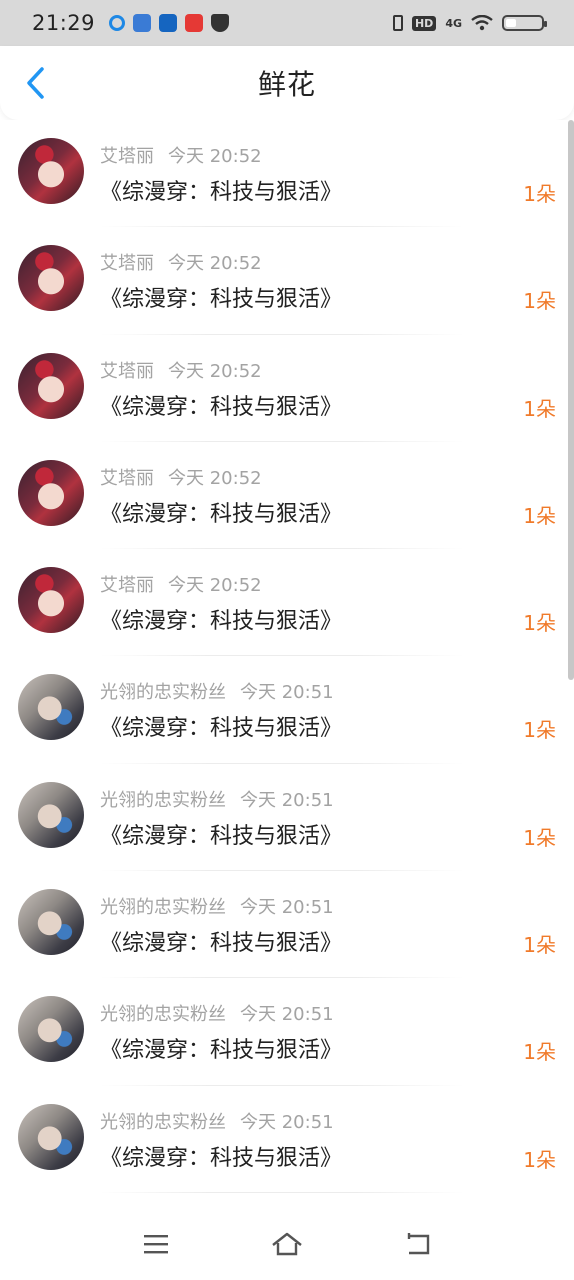  What do you see at coordinates (287, 1200) in the screenshot?
I see `list-item-partial` at bounding box center [287, 1200].